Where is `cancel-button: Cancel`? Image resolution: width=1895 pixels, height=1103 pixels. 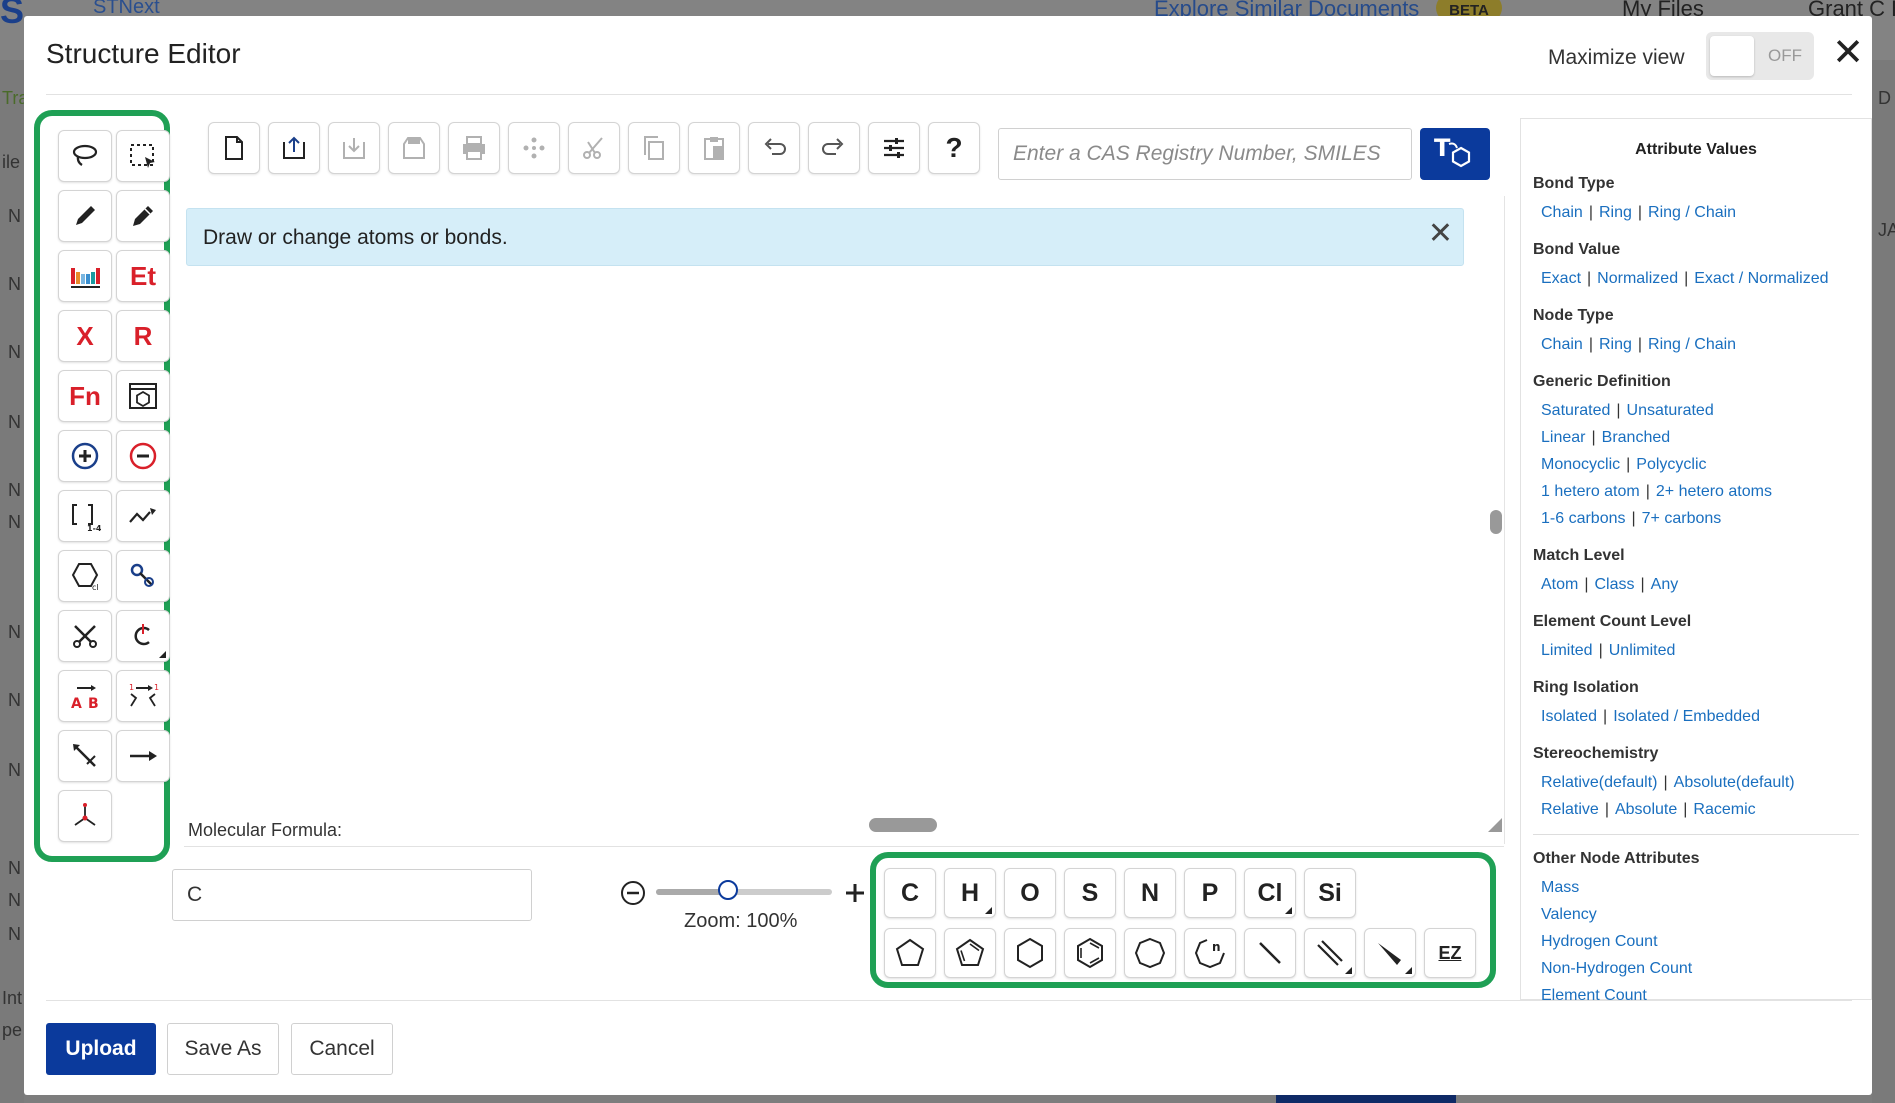
cancel-button: Cancel is located at coordinates (342, 1049).